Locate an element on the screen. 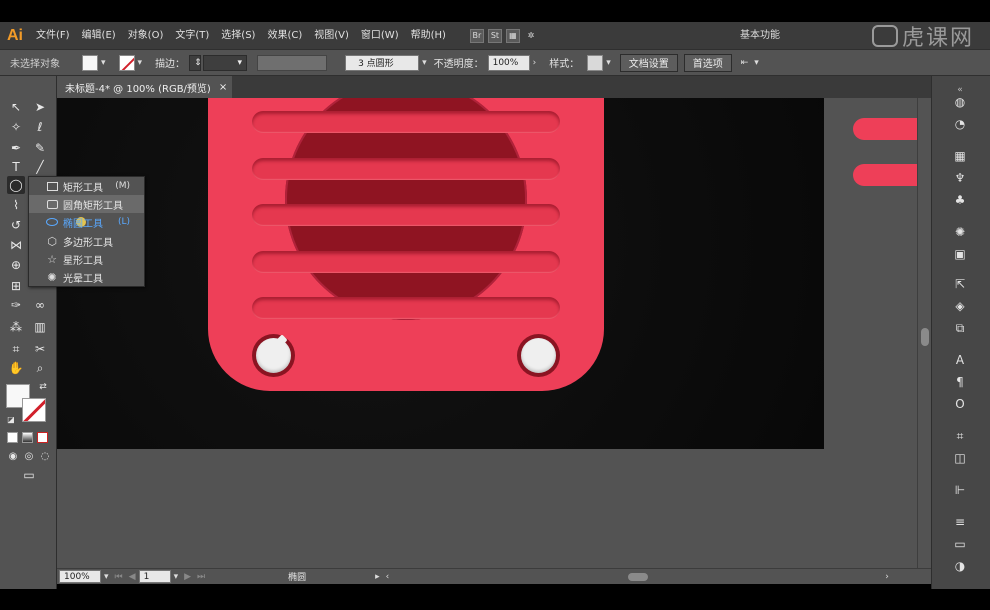 This screenshot has width=990, height=610. flyout-item-flare: ✺ 光晕工具 is located at coordinates (86, 277).